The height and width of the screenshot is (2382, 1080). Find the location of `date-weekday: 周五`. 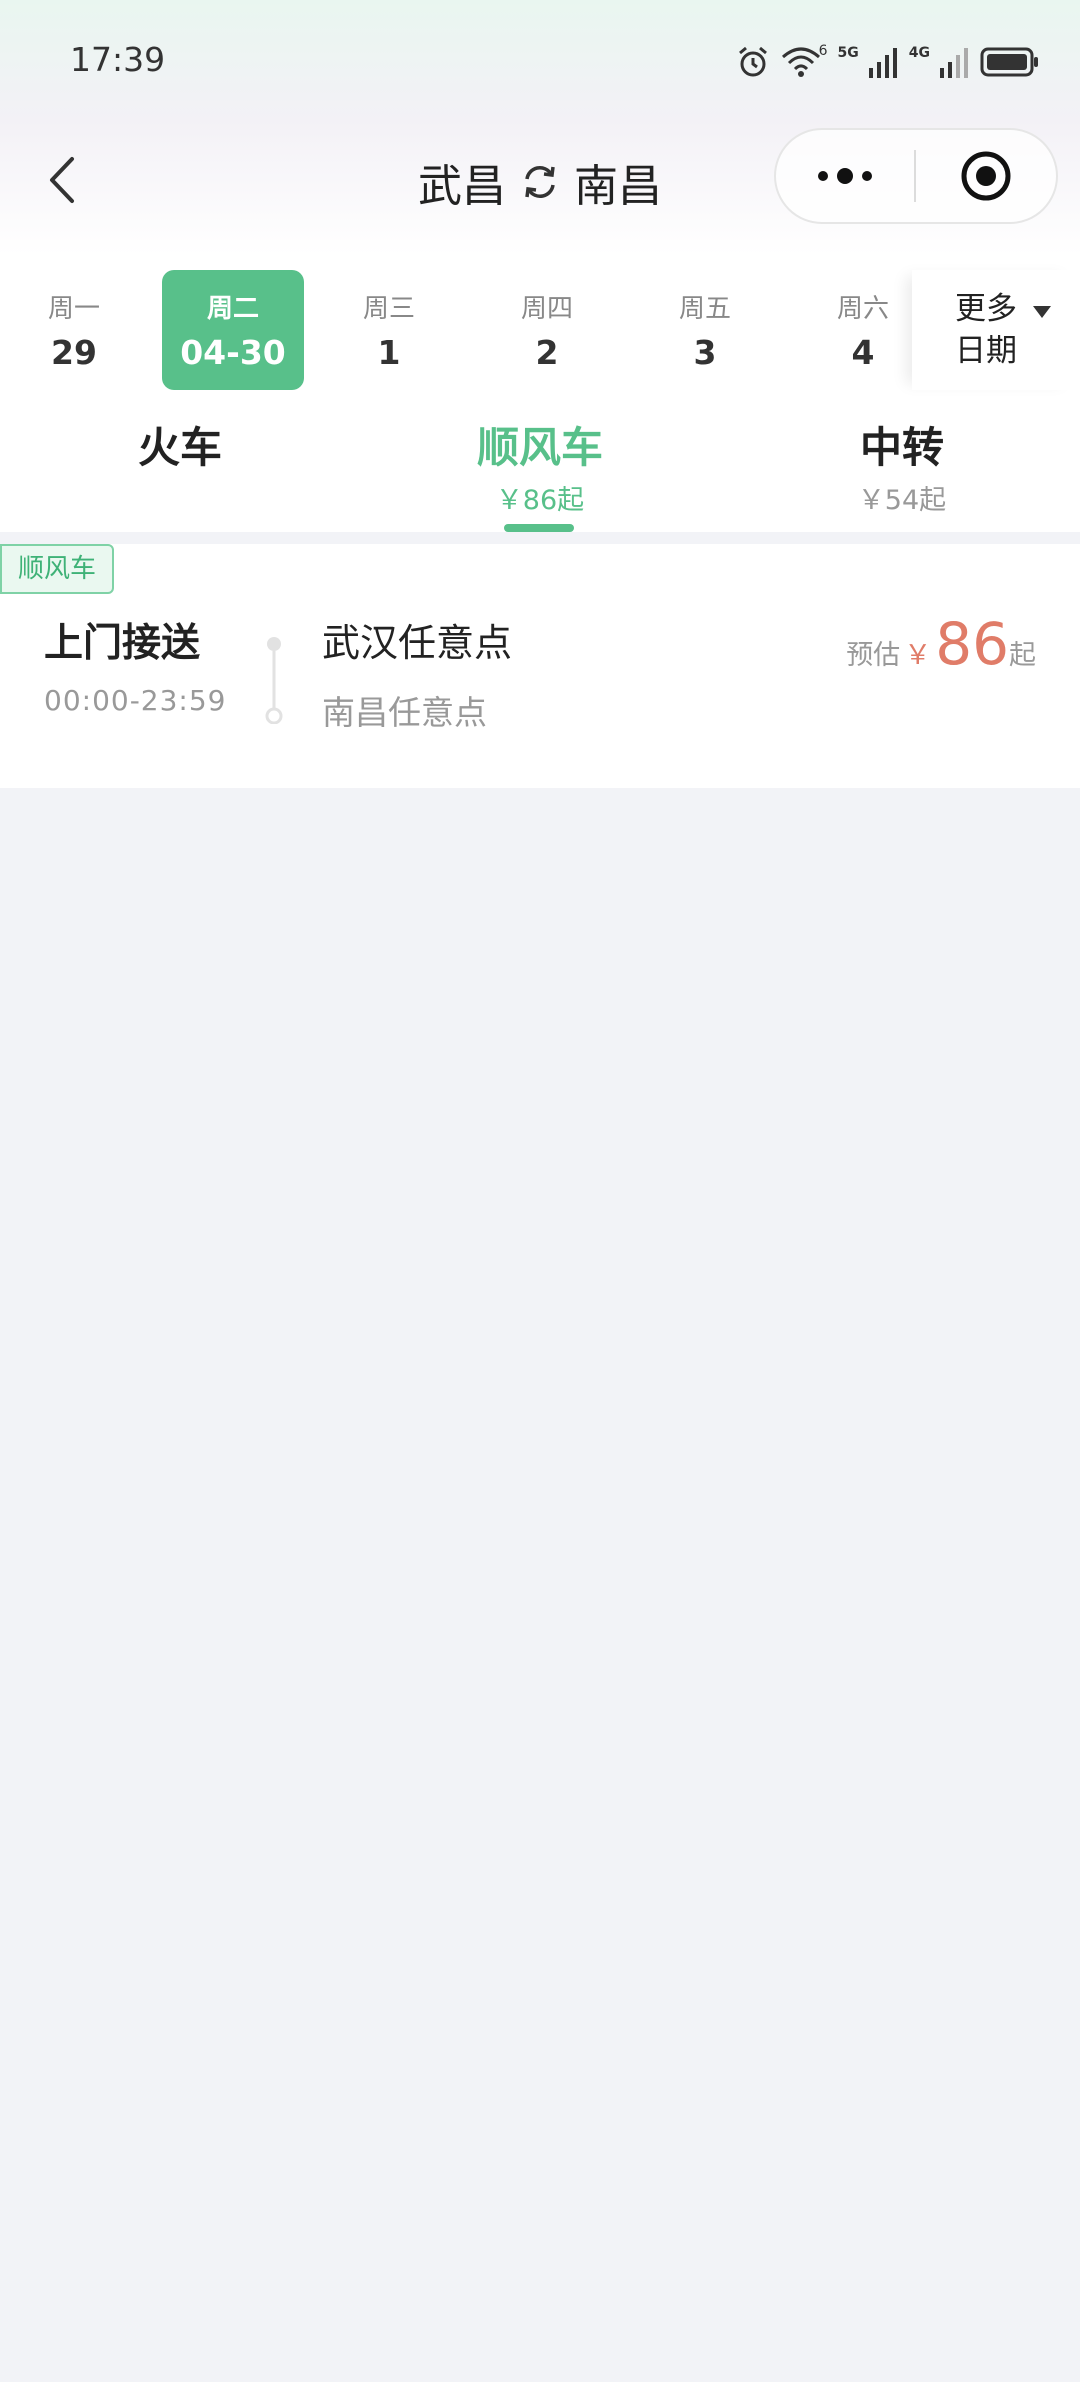

date-weekday: 周五 is located at coordinates (704, 309).